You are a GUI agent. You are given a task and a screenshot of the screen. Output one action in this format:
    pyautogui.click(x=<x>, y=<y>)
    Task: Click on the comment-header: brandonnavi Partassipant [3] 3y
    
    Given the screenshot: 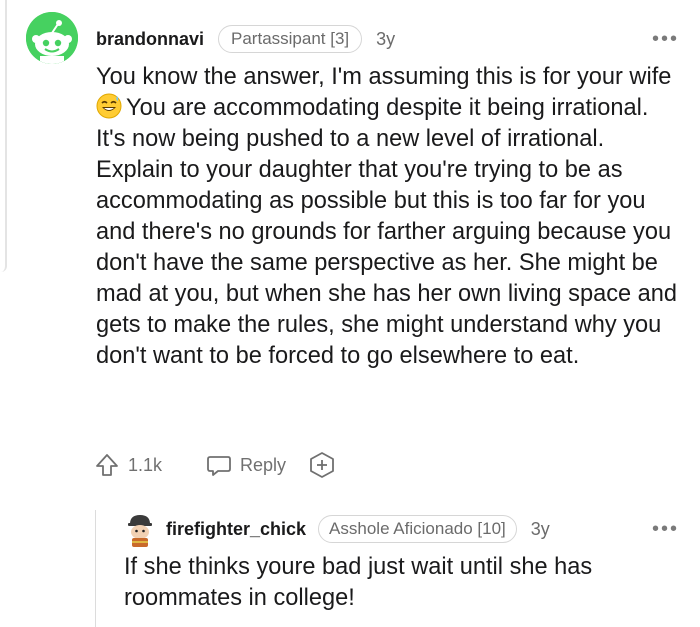 What is the action you would take?
    pyautogui.click(x=245, y=39)
    